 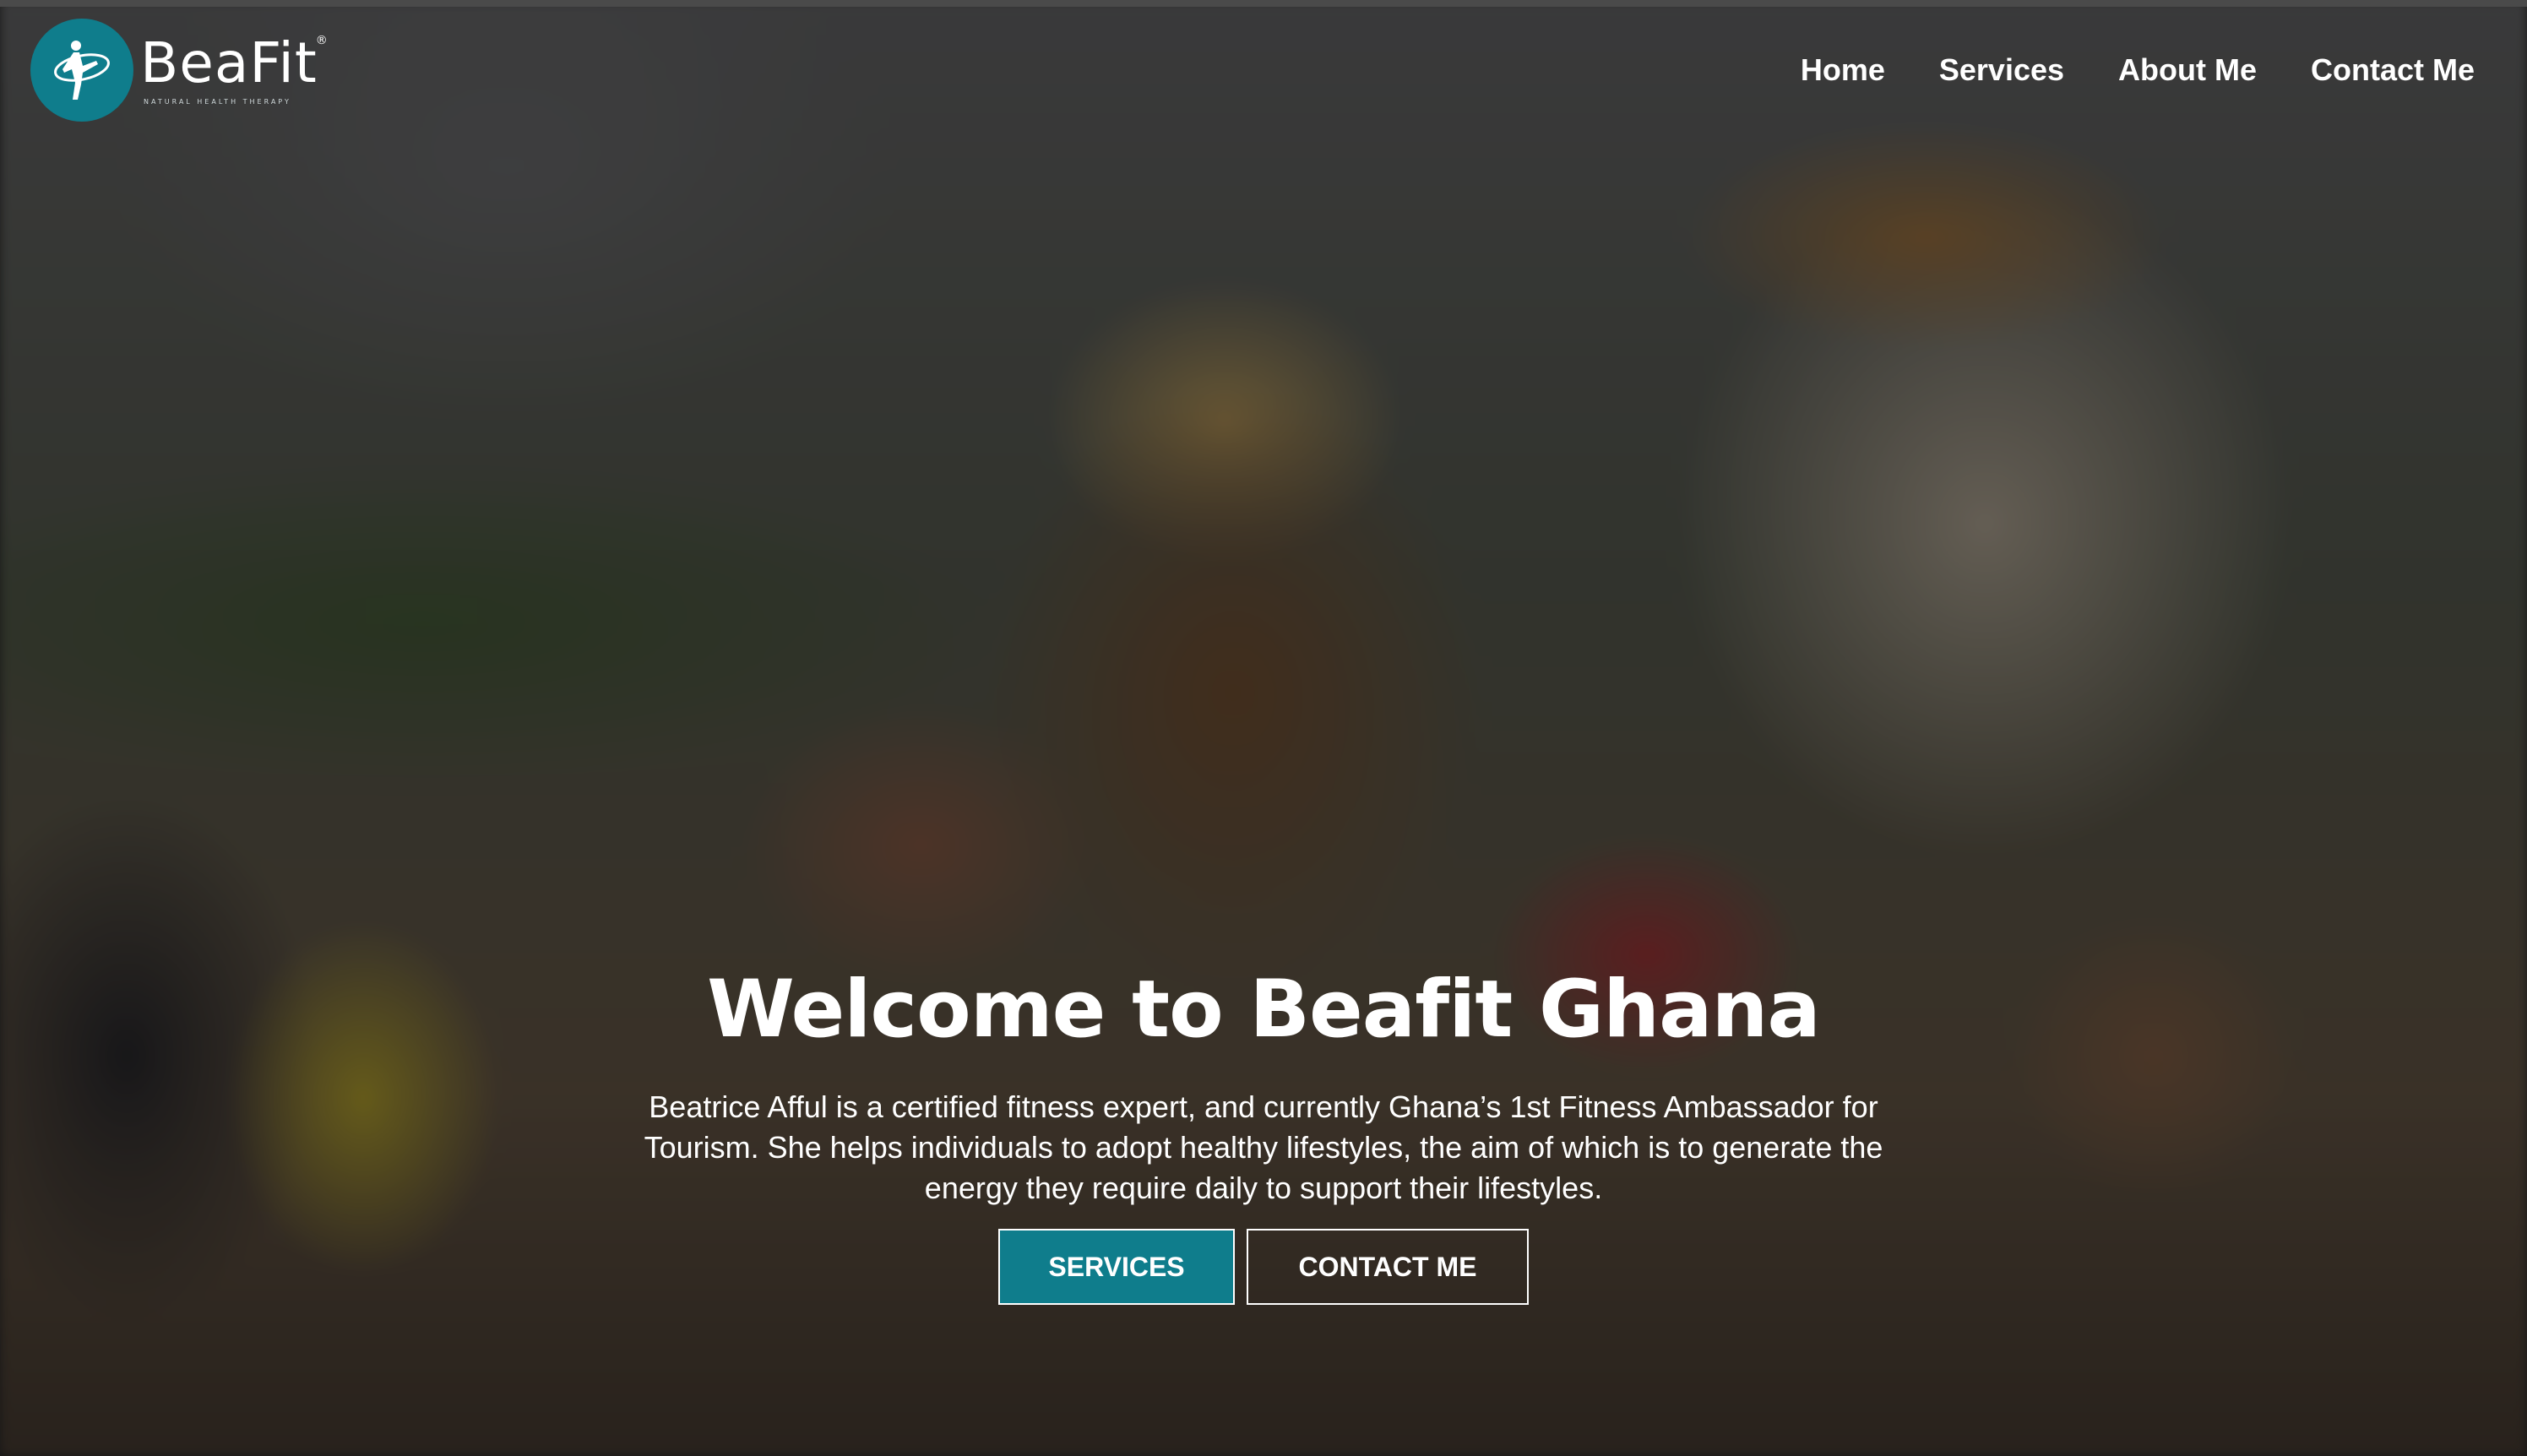 I want to click on nav-home: Home, so click(x=1843, y=70).